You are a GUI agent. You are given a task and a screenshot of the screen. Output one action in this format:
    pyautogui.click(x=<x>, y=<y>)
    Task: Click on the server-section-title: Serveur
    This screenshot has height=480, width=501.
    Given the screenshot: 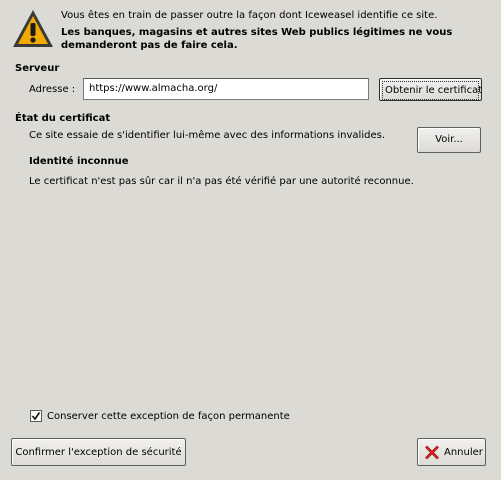 What is the action you would take?
    pyautogui.click(x=37, y=68)
    